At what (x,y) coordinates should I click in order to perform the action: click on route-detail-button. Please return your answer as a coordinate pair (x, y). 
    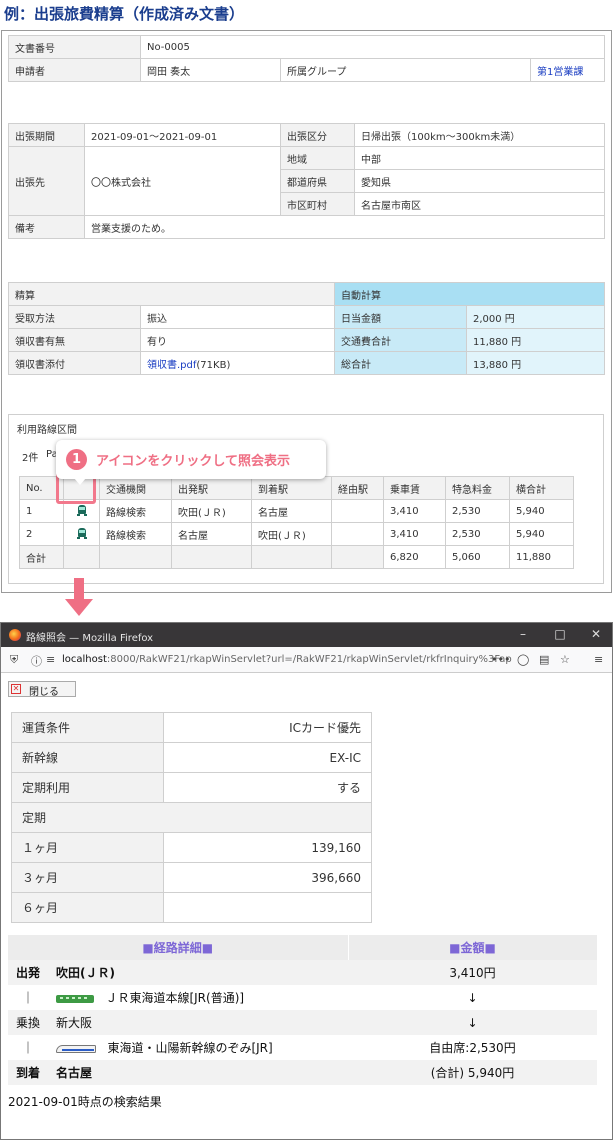
    Looking at the image, I should click on (81, 534).